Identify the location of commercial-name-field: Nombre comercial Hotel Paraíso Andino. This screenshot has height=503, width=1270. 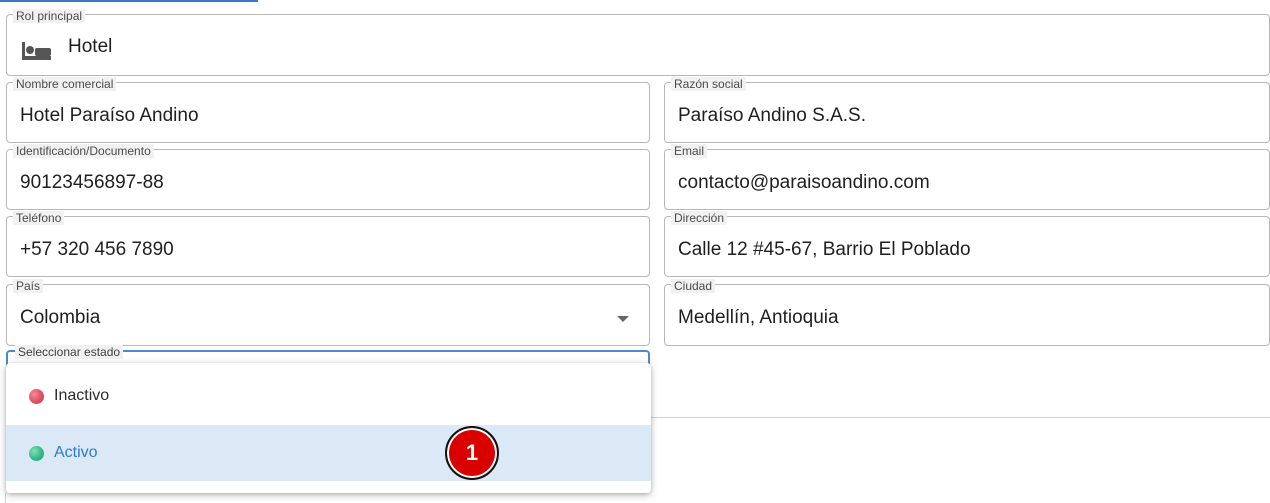
(328, 110).